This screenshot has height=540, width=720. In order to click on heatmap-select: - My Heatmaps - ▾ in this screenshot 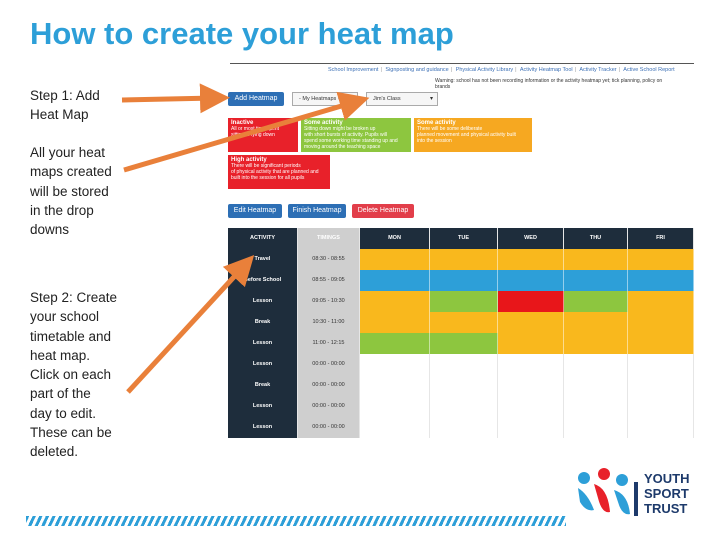, I will do `click(325, 99)`.